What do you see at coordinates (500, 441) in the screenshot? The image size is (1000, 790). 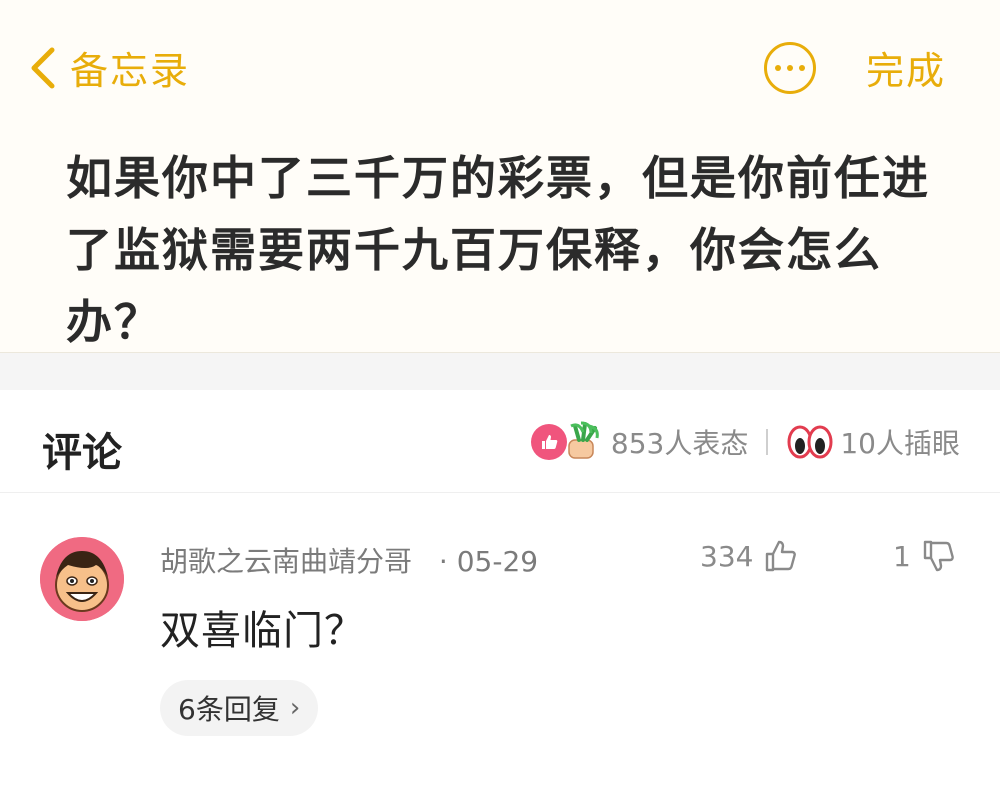 I see `comments-header: 评论 853人表态 10人插眼` at bounding box center [500, 441].